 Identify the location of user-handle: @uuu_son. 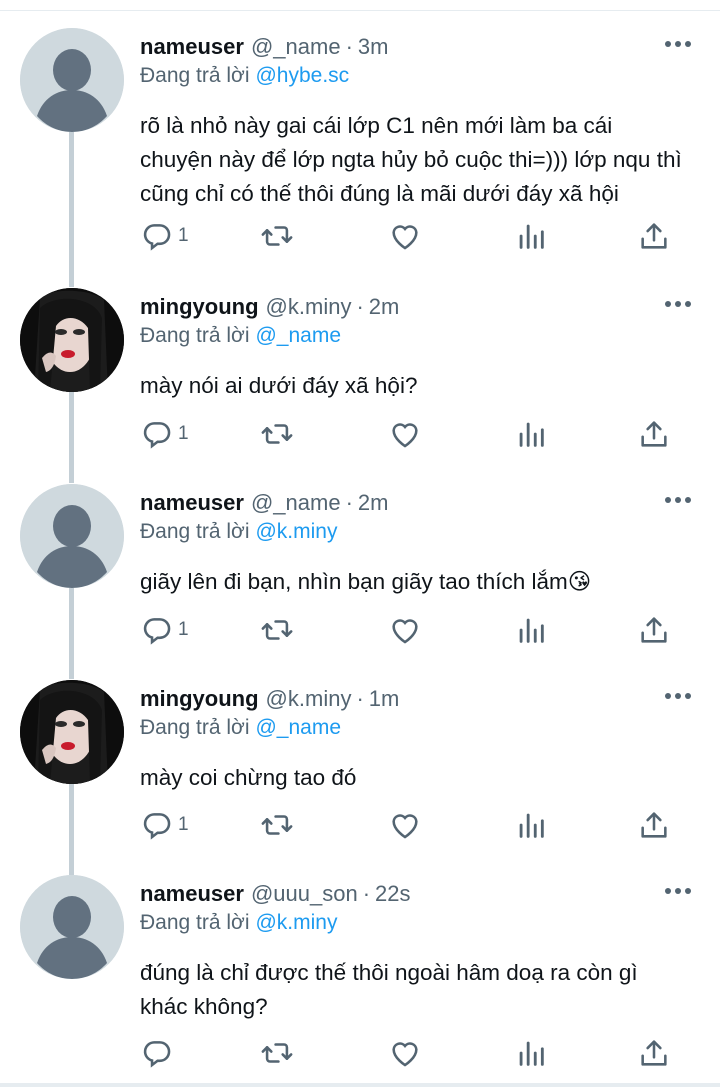
(304, 894).